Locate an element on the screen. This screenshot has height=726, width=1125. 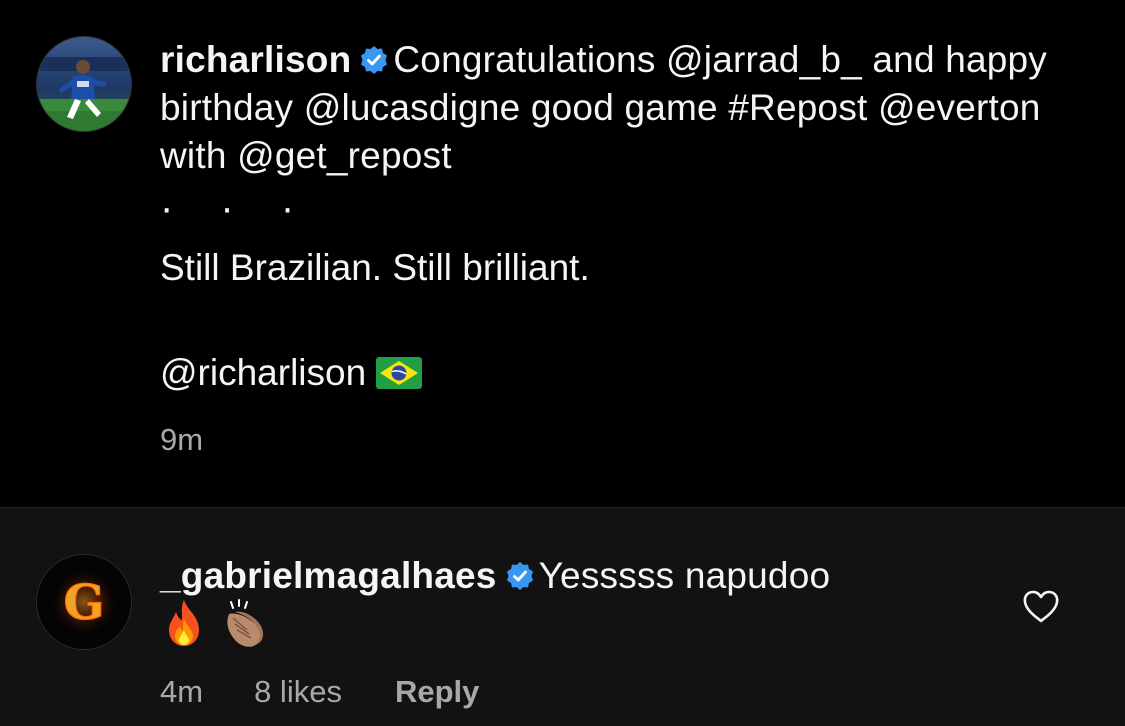
svg-text: G is located at coordinates (84, 603).